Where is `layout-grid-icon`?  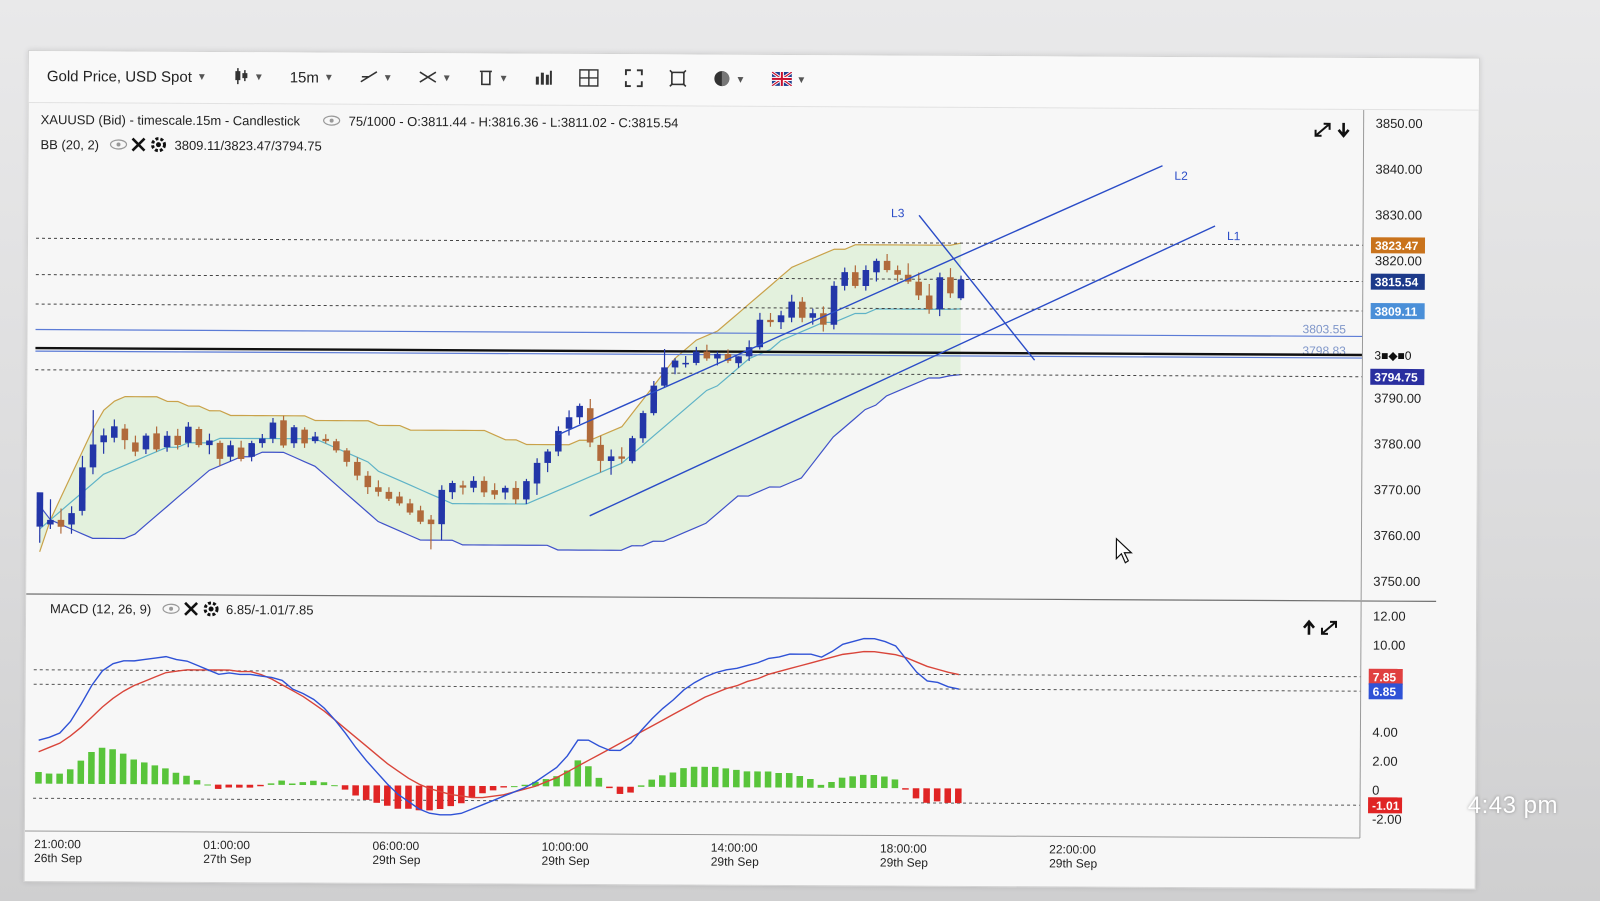 layout-grid-icon is located at coordinates (588, 79).